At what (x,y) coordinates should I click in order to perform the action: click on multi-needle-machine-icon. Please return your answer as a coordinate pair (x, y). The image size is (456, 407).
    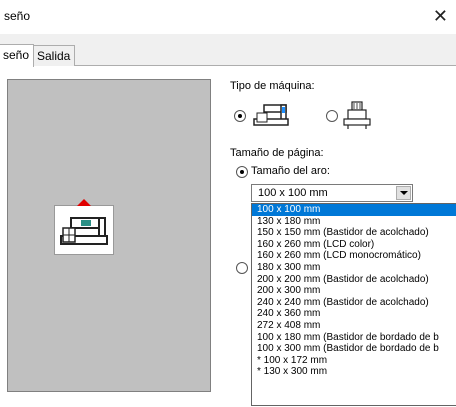
    Looking at the image, I should click on (357, 115).